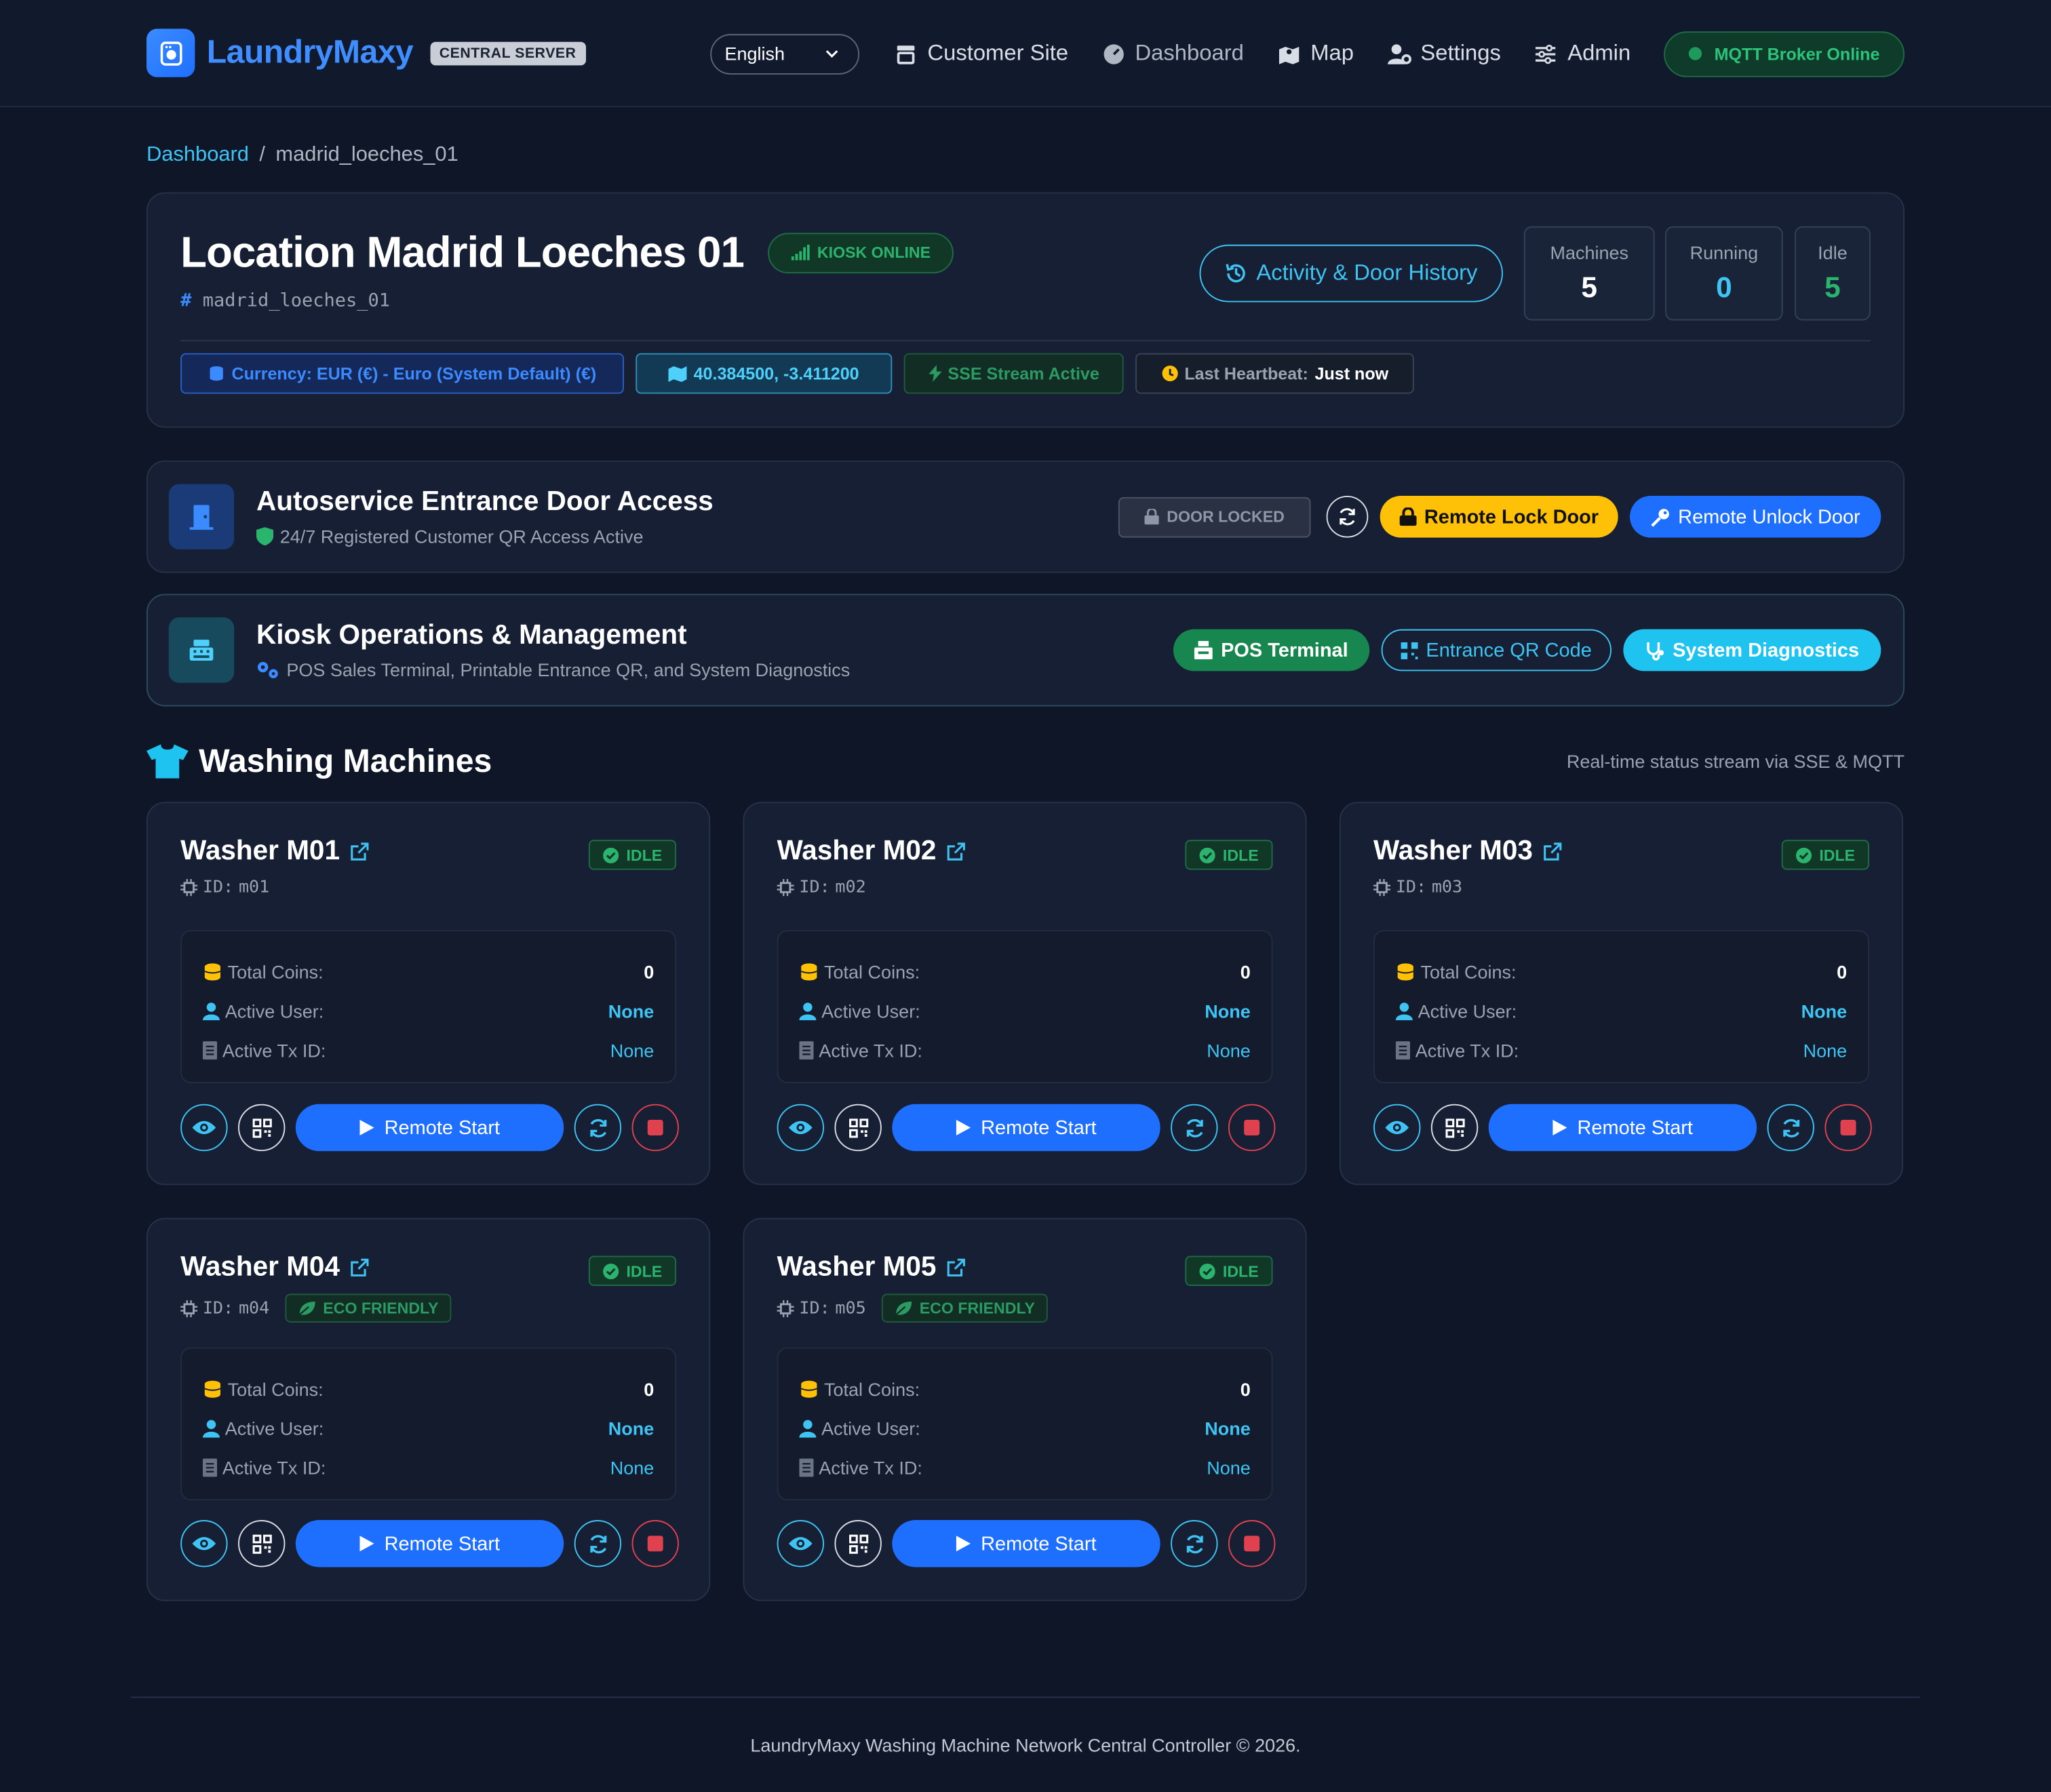 The width and height of the screenshot is (2051, 1792). I want to click on section-note: Real-time status stream via SSE & MQTT, so click(1735, 761).